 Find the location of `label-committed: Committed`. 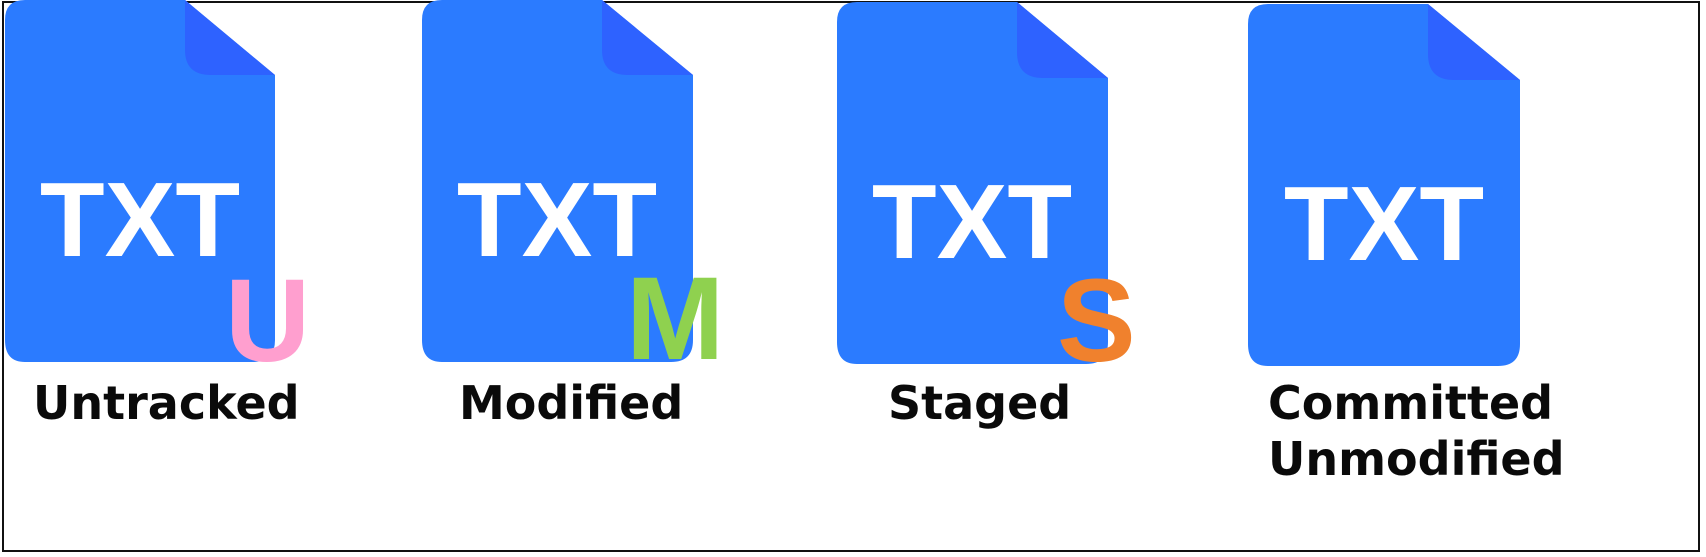

label-committed: Committed is located at coordinates (1411, 403).